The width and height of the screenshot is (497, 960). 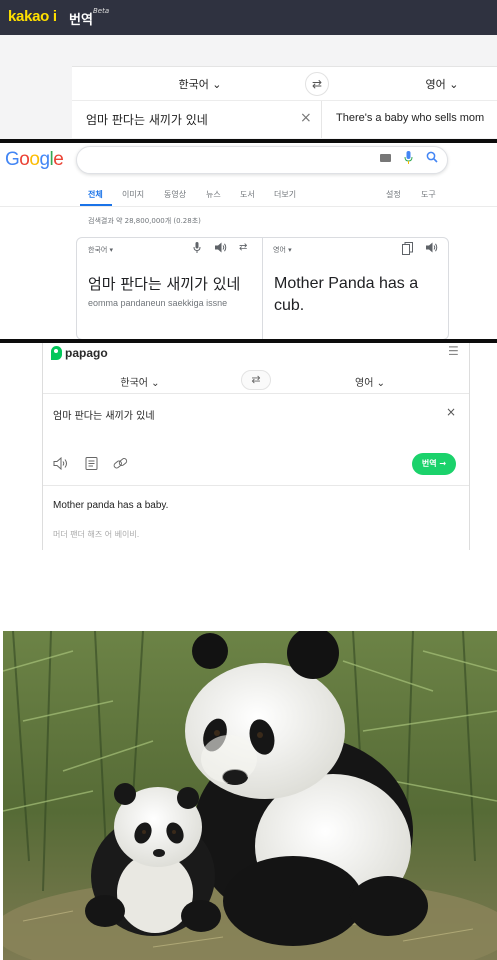 What do you see at coordinates (200, 84) in the screenshot?
I see `kakao-source-language-select: 한국어 ⌄` at bounding box center [200, 84].